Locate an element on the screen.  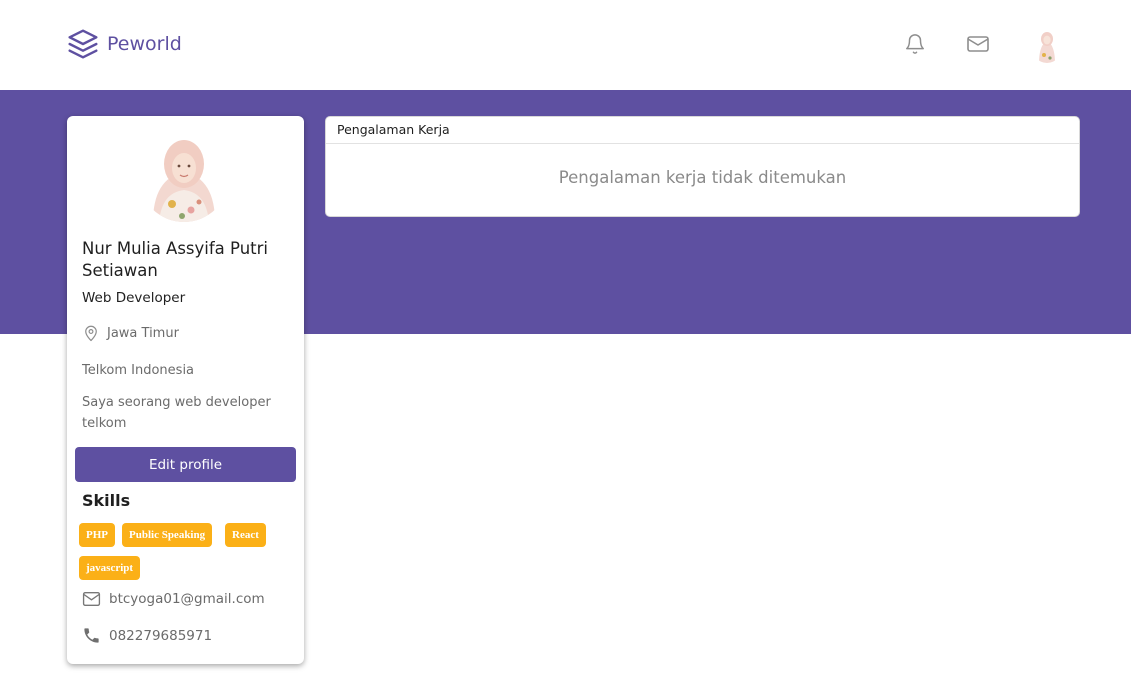
profile-name: Nur Mulia Assyifa Putri Setiawan is located at coordinates (175, 259).